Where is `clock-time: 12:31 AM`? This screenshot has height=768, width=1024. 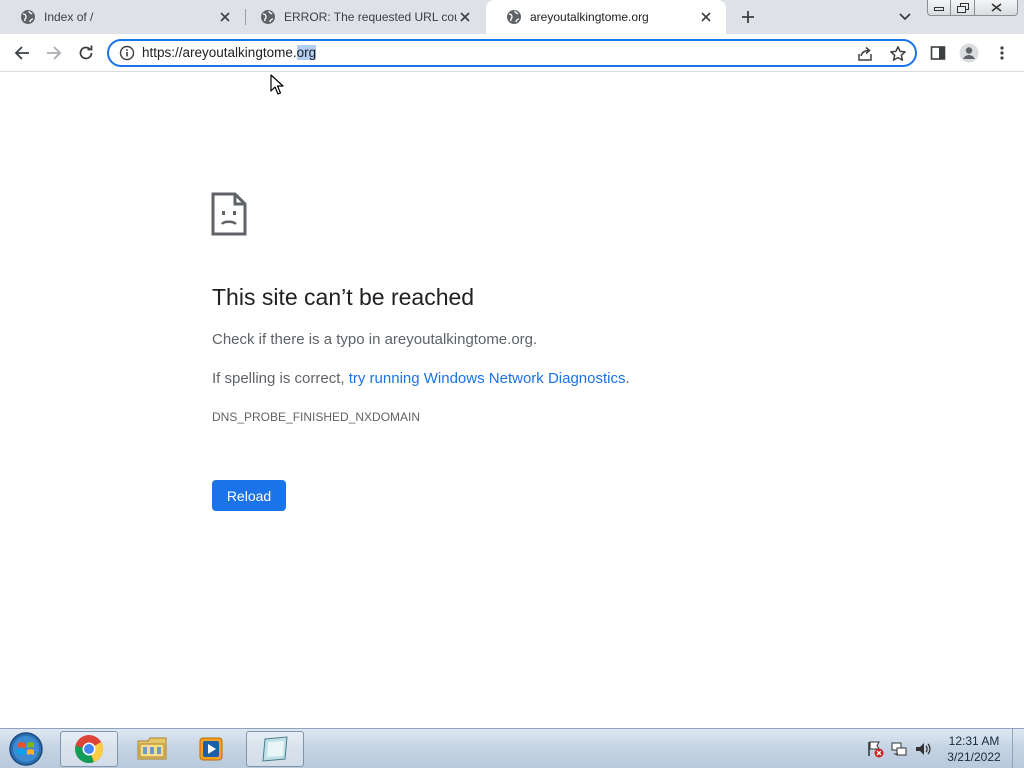 clock-time: 12:31 AM is located at coordinates (974, 741).